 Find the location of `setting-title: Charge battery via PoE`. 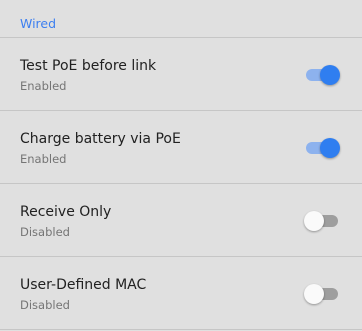

setting-title: Charge battery via PoE is located at coordinates (100, 139).